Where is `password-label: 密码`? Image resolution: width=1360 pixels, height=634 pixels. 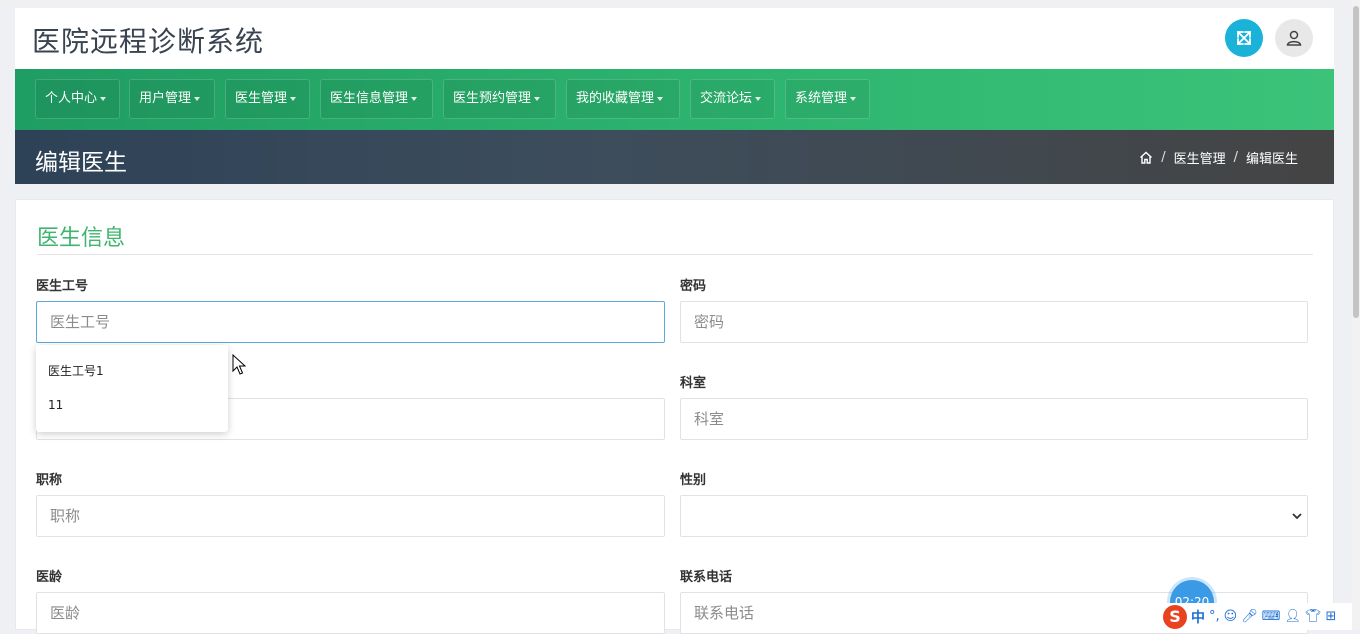
password-label: 密码 is located at coordinates (693, 286).